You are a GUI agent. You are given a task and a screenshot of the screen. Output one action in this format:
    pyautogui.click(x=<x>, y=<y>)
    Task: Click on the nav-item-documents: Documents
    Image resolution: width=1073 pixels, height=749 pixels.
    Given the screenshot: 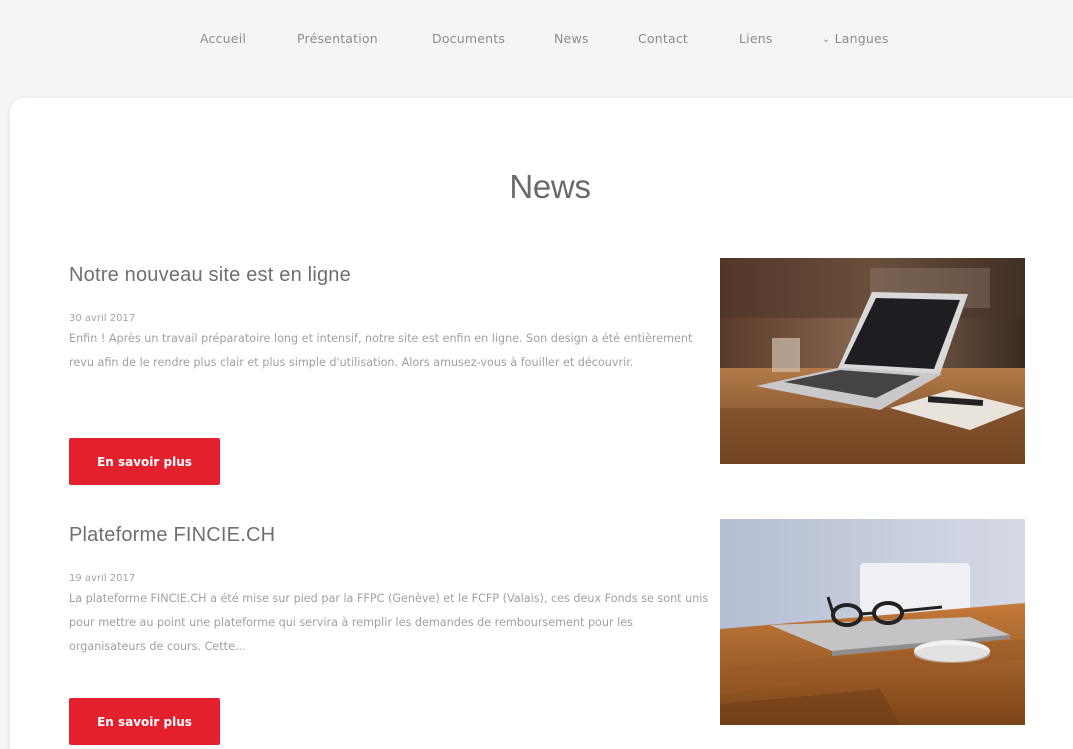 What is the action you would take?
    pyautogui.click(x=468, y=38)
    